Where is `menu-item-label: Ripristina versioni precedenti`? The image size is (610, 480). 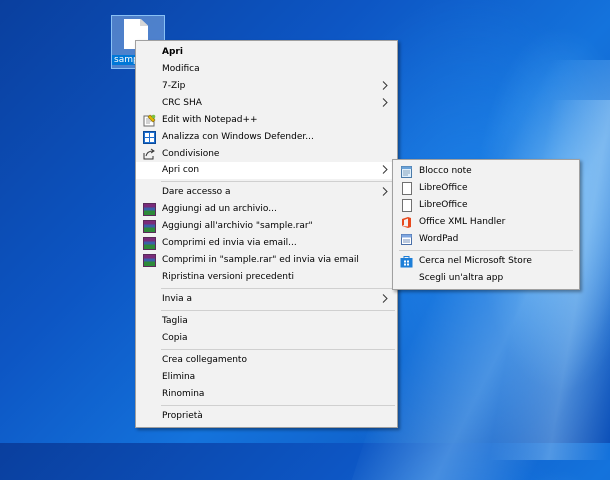 menu-item-label: Ripristina versioni precedenti is located at coordinates (228, 277).